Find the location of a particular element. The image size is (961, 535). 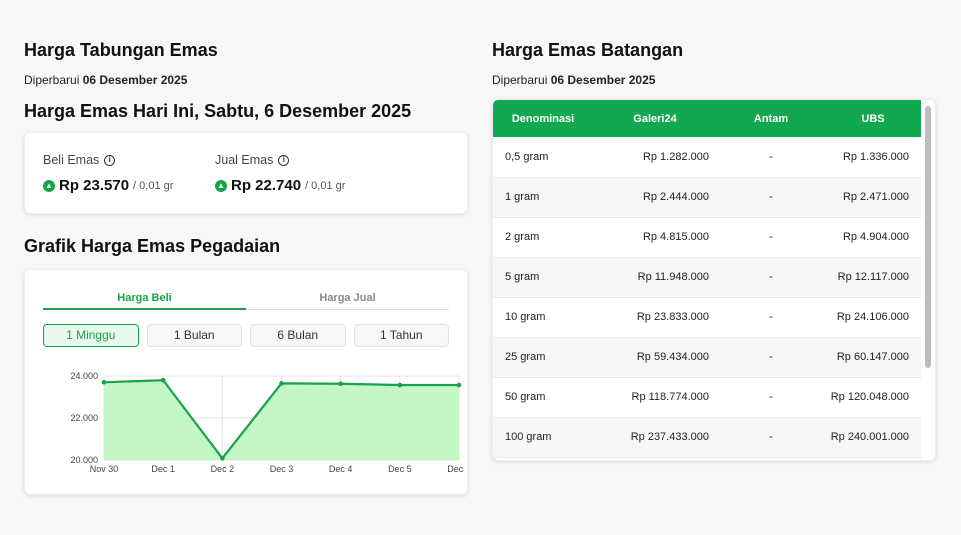

tab-harga-jual: Harga Jual is located at coordinates (347, 297).